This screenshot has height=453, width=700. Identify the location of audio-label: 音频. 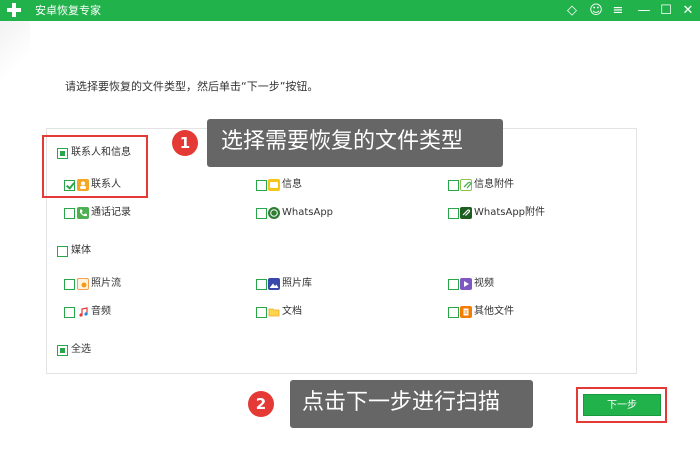
(101, 311).